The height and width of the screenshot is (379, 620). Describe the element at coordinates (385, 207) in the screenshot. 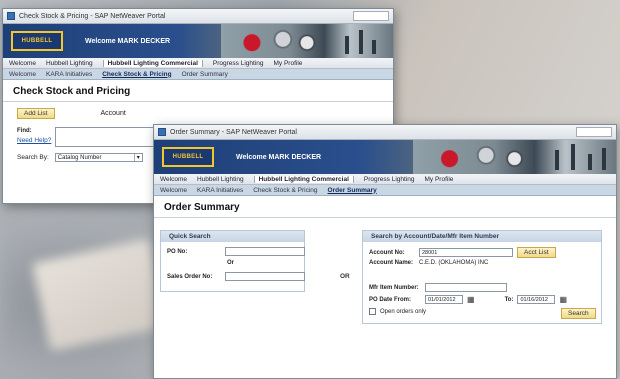

I see `page-title: Order Summary` at that location.